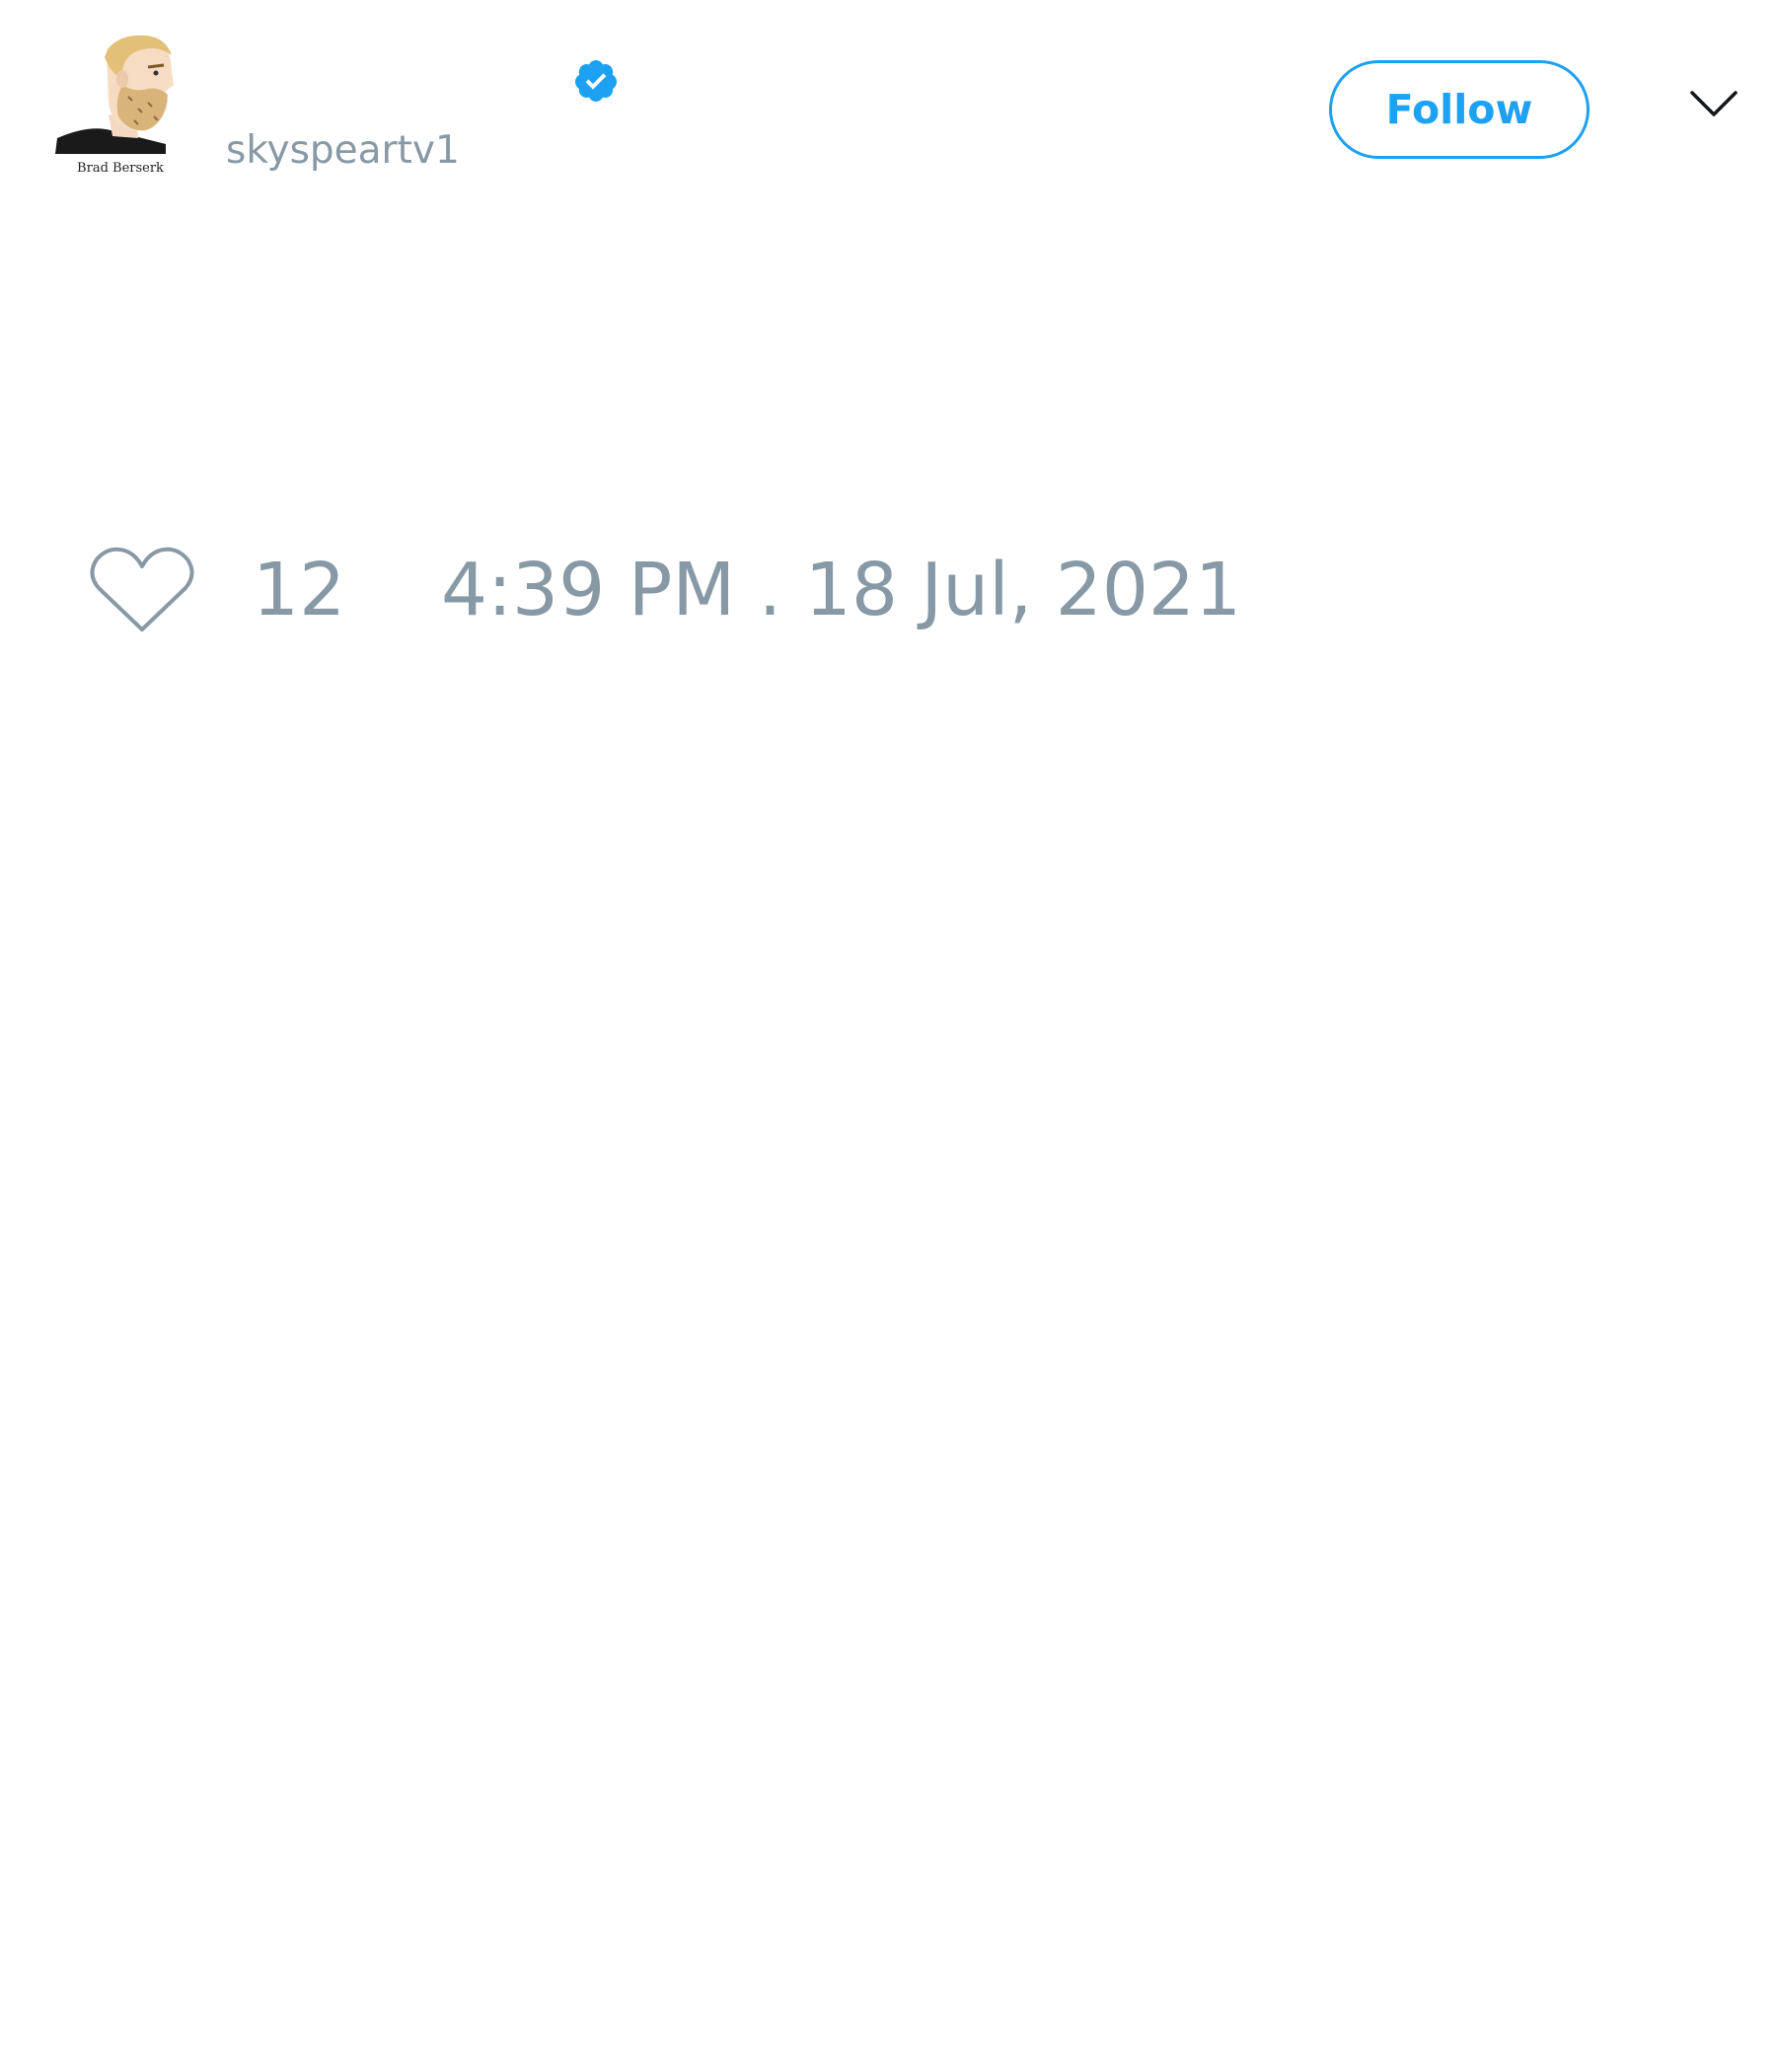  I want to click on tweet-meta: 12 4:39 PM . 18 Jul, 2021, so click(888, 587).